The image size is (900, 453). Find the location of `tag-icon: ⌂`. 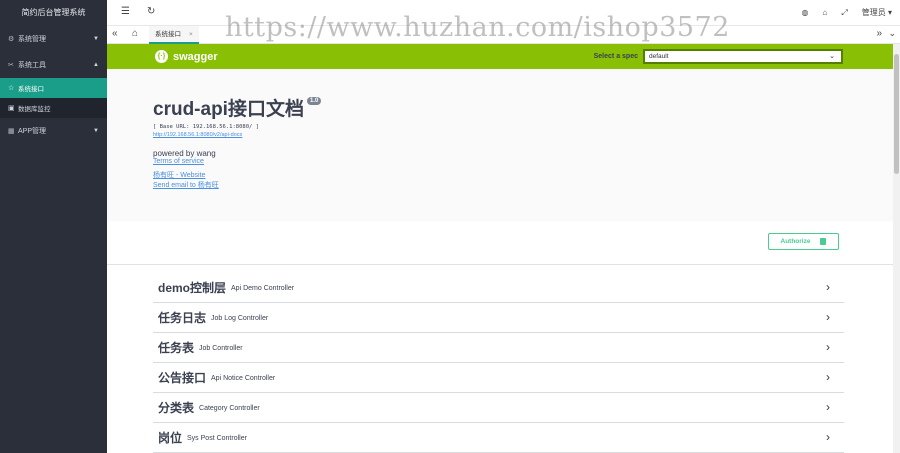

tag-icon: ⌂ is located at coordinates (825, 12).